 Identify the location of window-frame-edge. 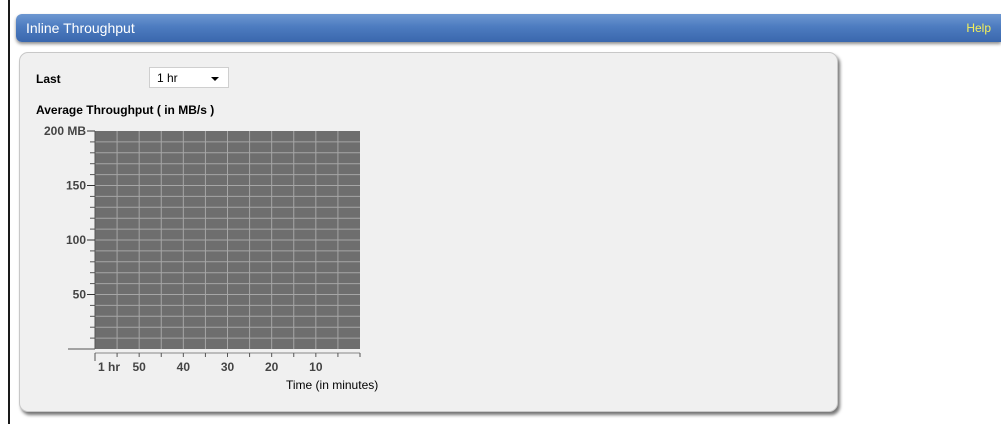
(9, 212).